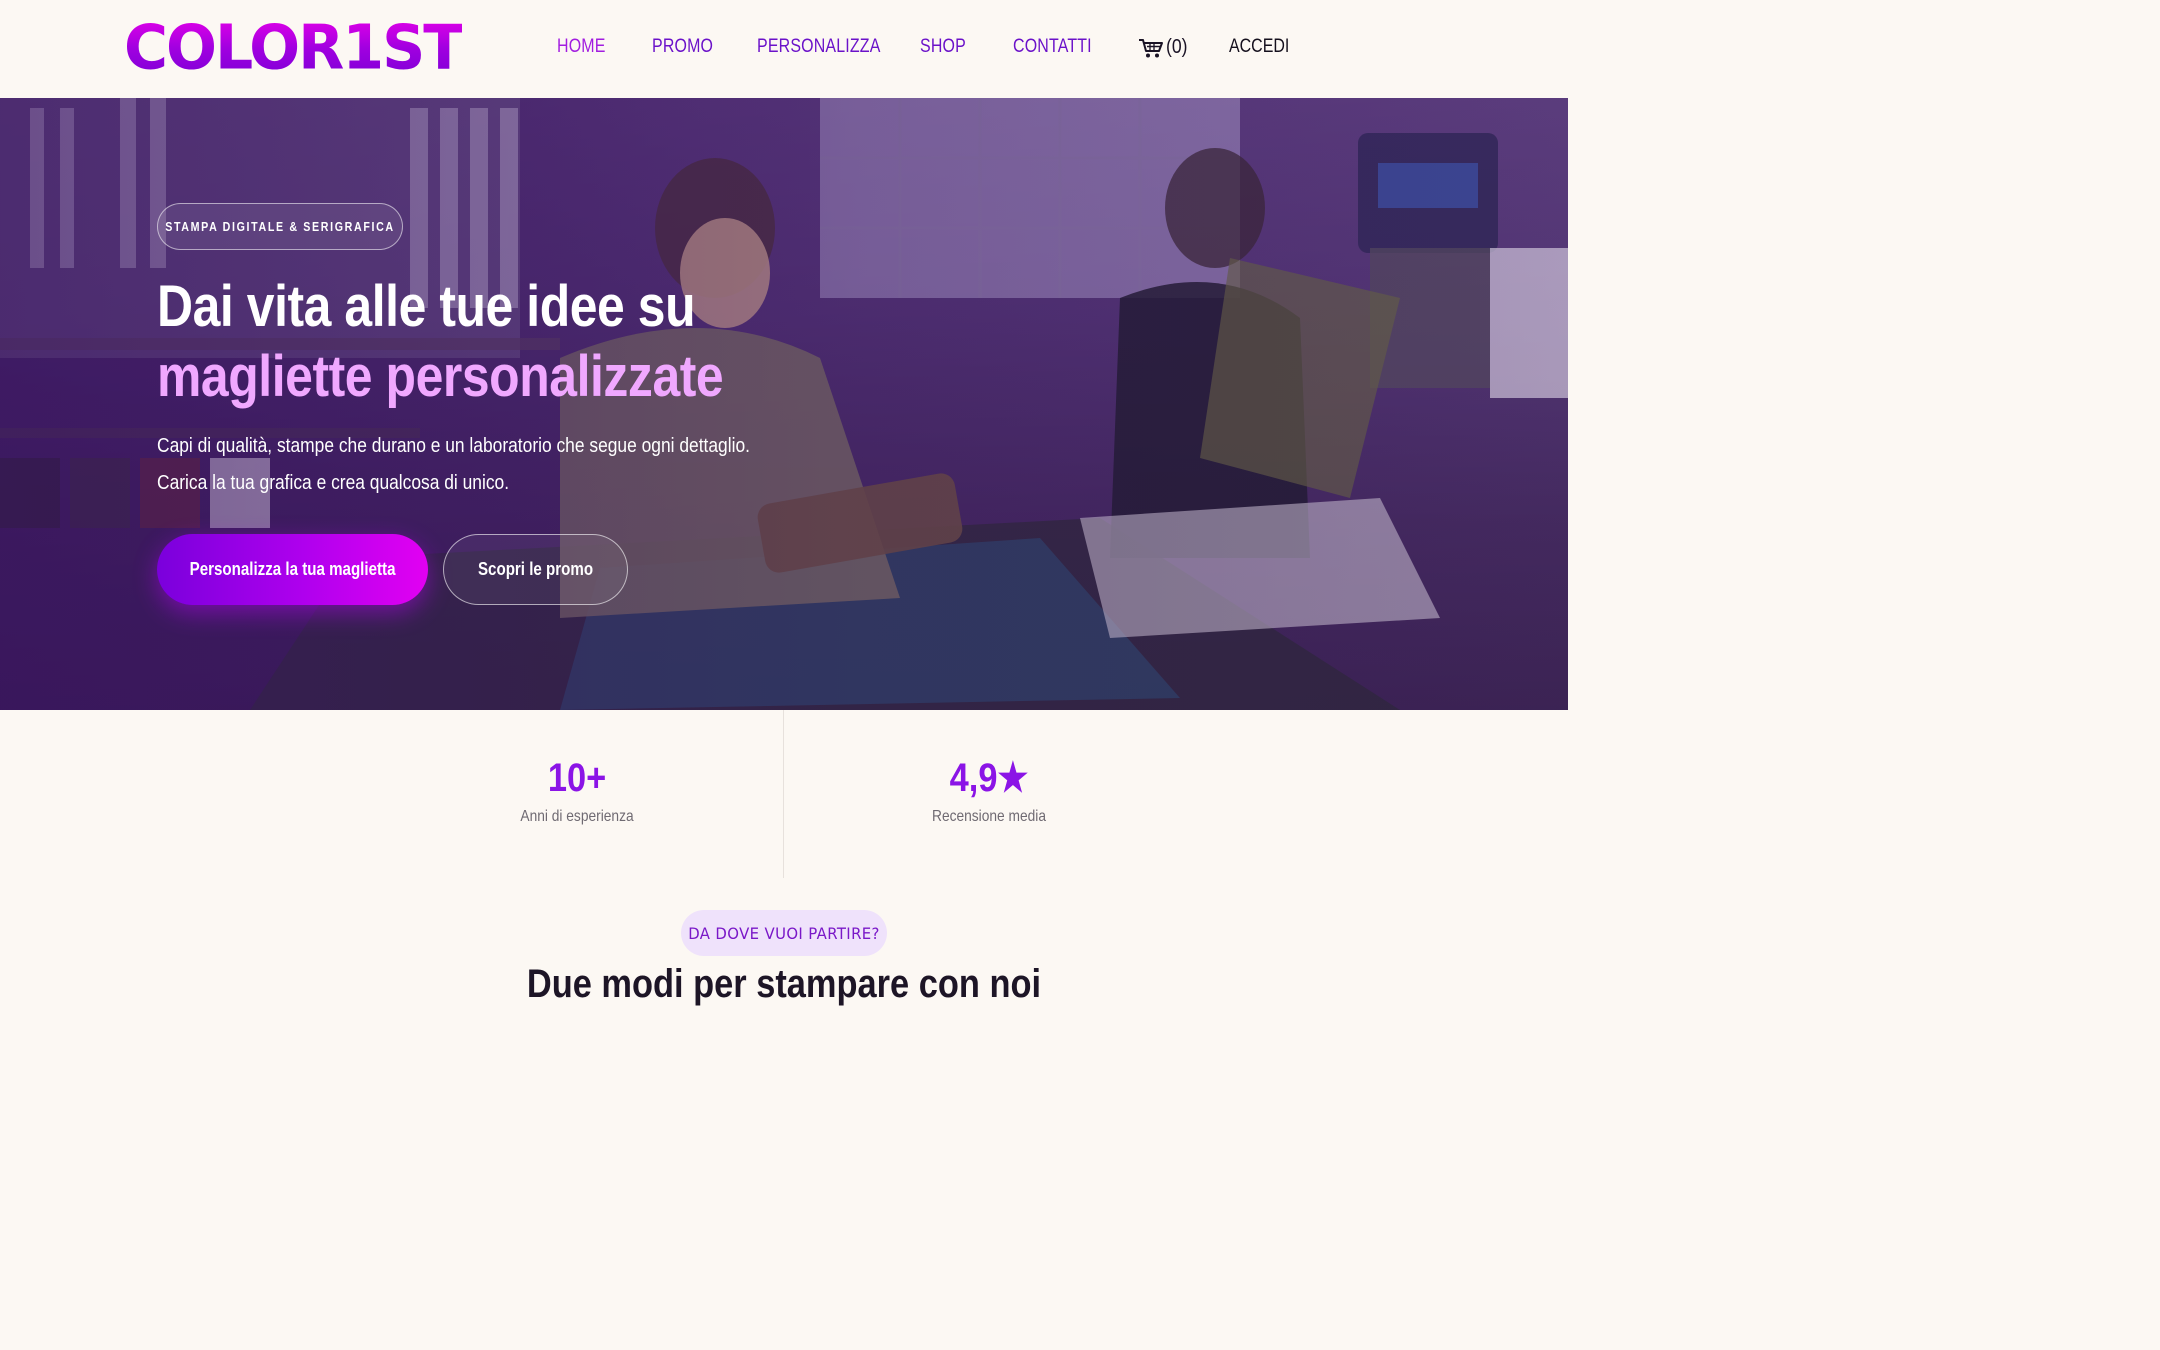 Image resolution: width=2160 pixels, height=1350 pixels. What do you see at coordinates (1052, 47) in the screenshot?
I see `nav-item-contatti: CONTATTI` at bounding box center [1052, 47].